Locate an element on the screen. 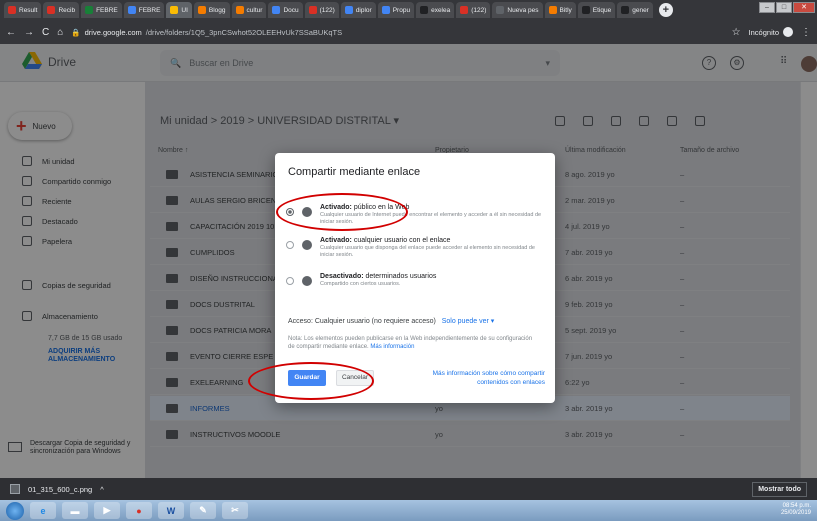 This screenshot has width=817, height=521. bookmark-star-icon: ☆ is located at coordinates (736, 32).